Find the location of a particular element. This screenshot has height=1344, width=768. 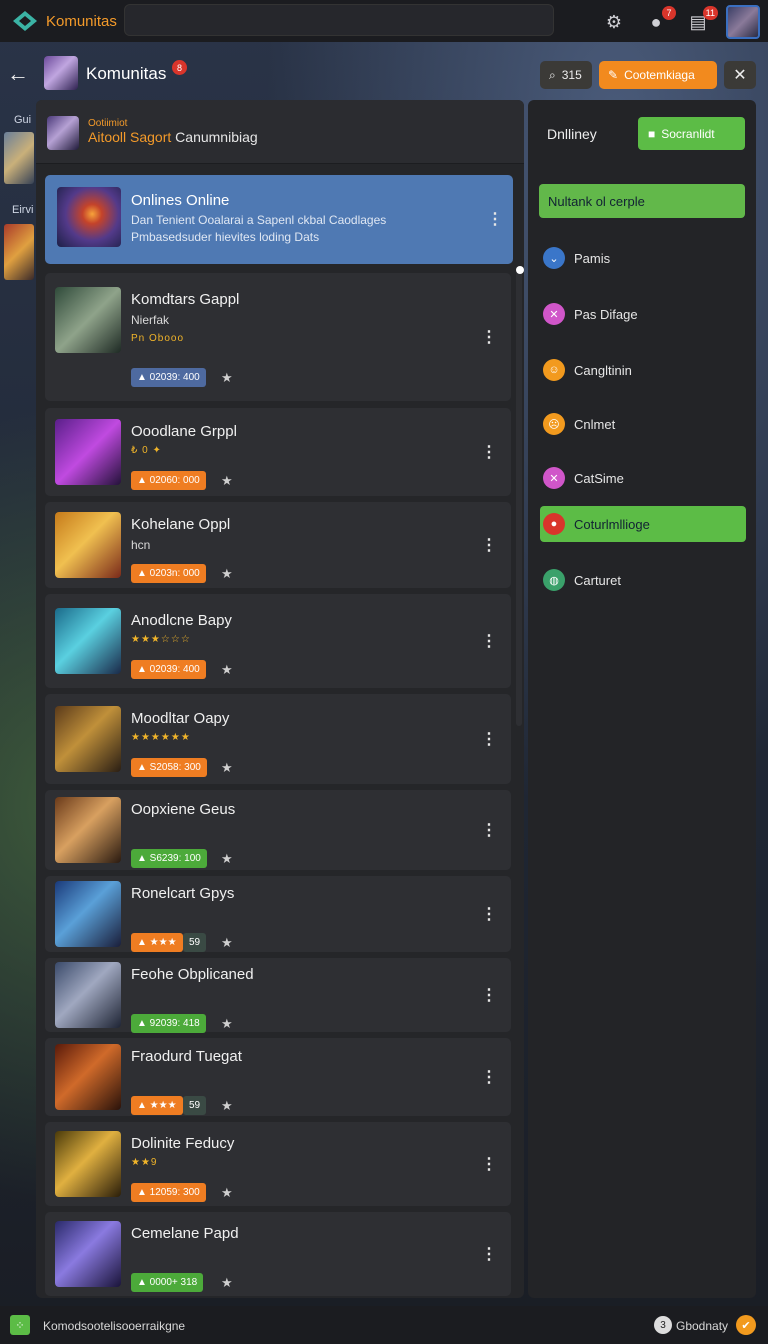

game-stat-pill: ▲ ★★★ is located at coordinates (157, 942).